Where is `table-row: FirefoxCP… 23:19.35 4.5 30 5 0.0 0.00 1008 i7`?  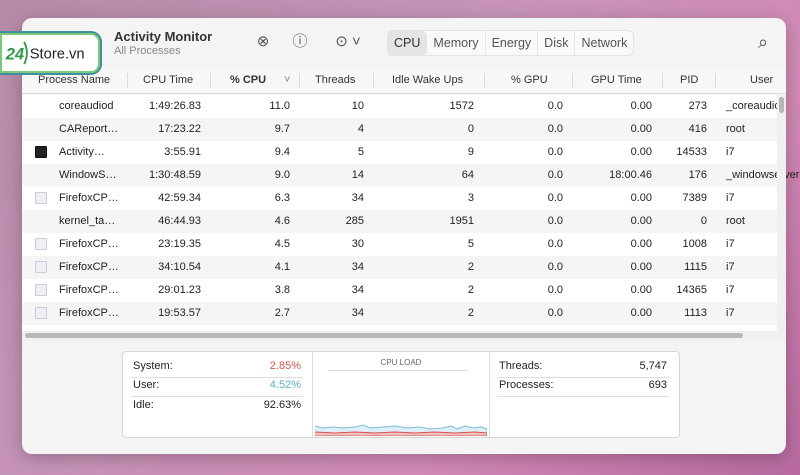
table-row: FirefoxCP… 23:19.35 4.5 30 5 0.0 0.00 1008 i7 is located at coordinates (402, 244).